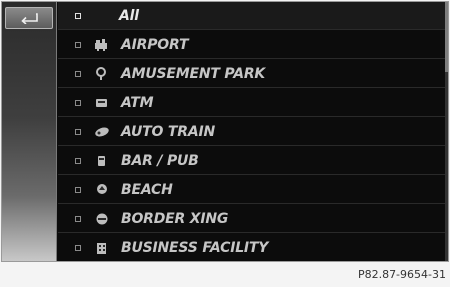  Describe the element at coordinates (253, 45) in the screenshot. I see `list-item: AIRPORT` at that location.